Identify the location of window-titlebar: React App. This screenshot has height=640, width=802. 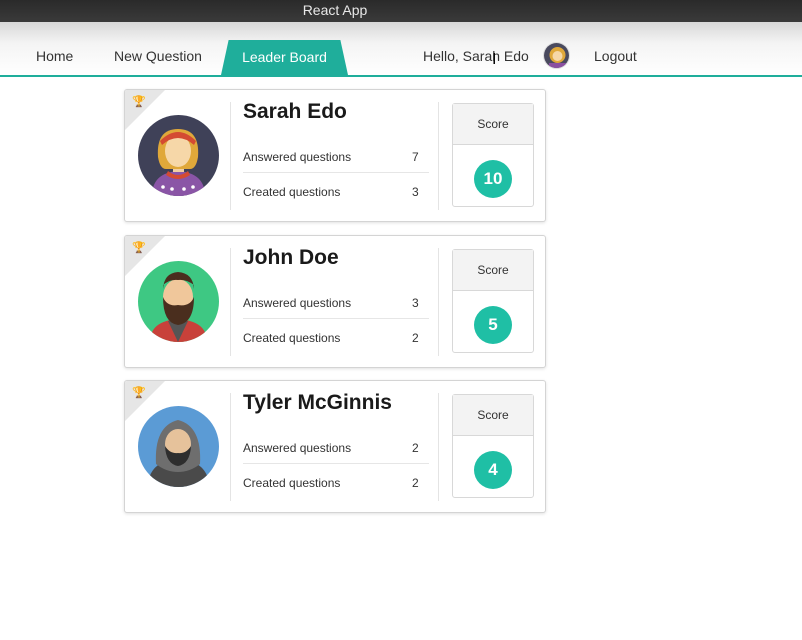
(401, 11).